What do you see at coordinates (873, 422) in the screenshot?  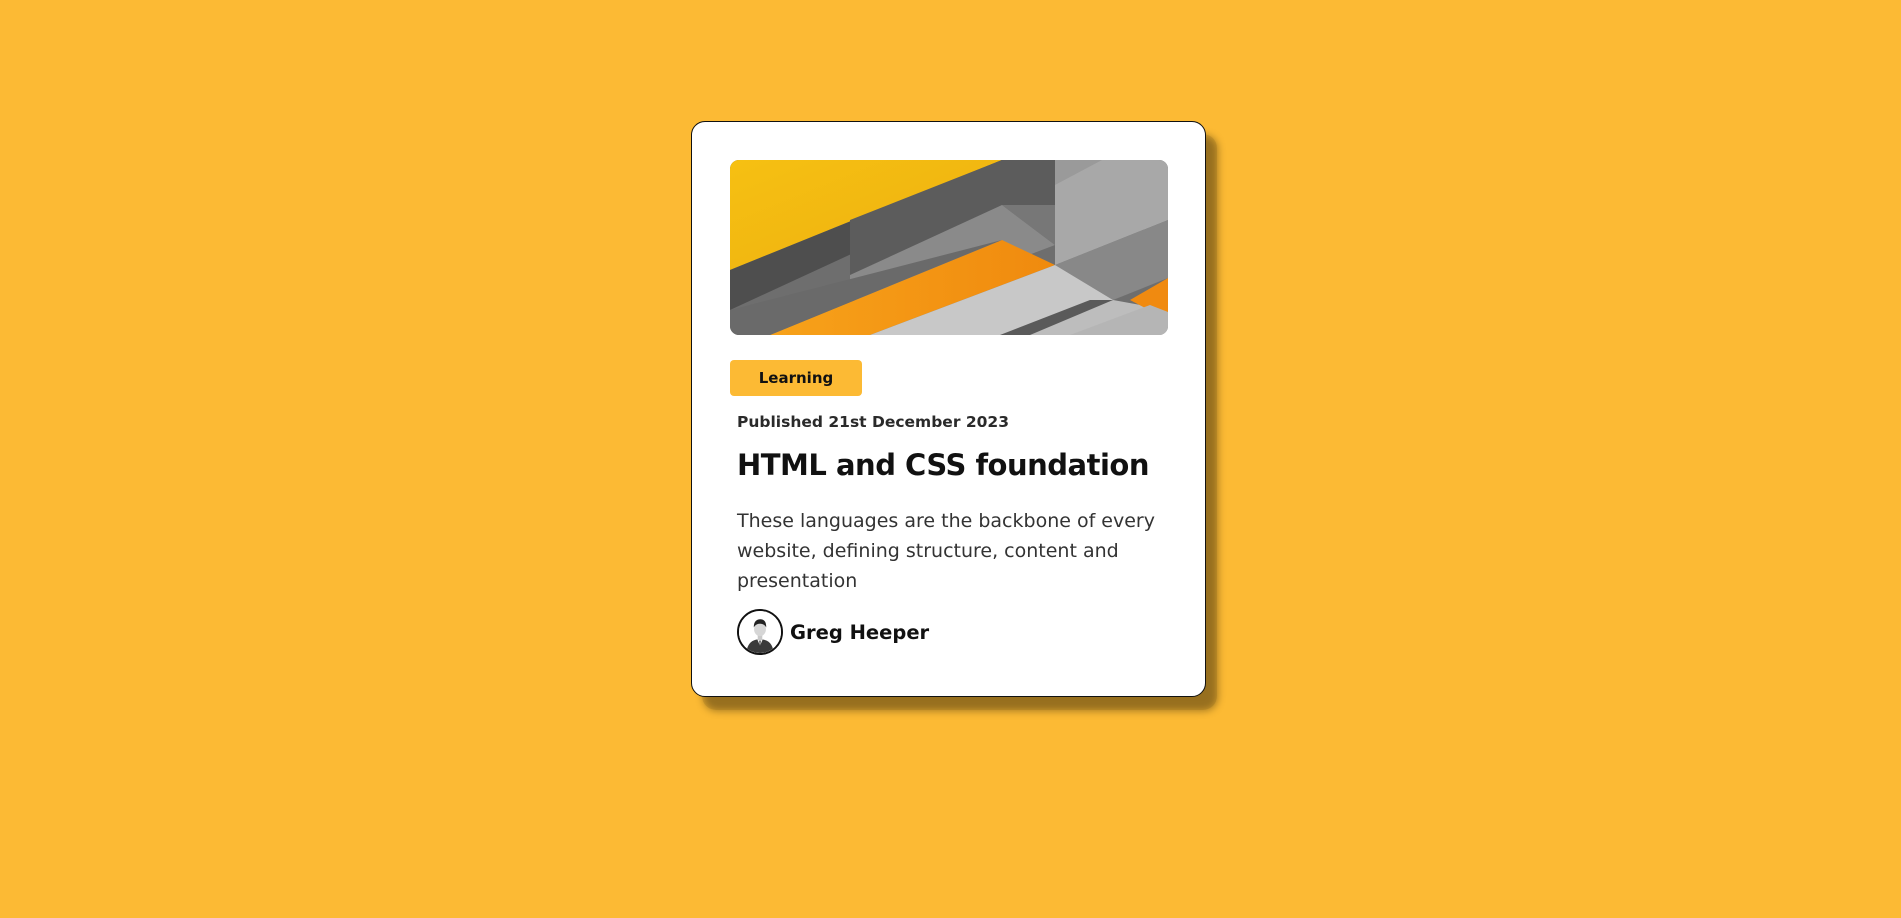 I see `publish-date: Published 21st December 2023` at bounding box center [873, 422].